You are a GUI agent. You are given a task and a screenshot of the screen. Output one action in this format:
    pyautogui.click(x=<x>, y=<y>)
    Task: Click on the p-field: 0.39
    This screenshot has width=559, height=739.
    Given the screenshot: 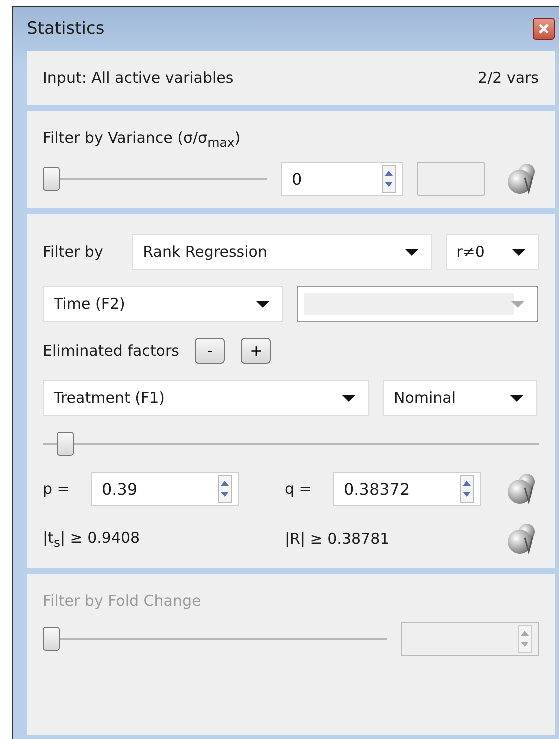 What is the action you would take?
    pyautogui.click(x=165, y=489)
    